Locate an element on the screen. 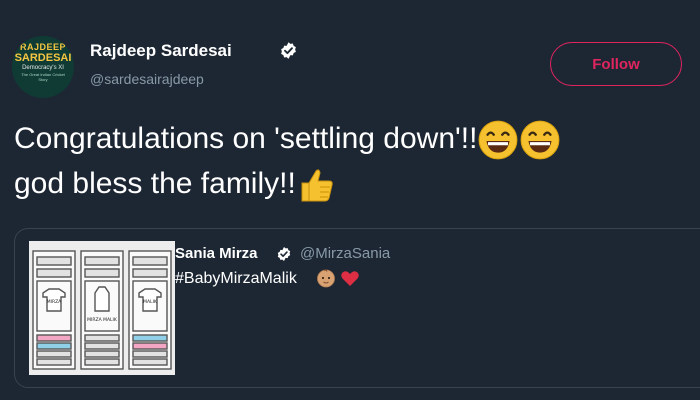 The image size is (700, 400). tweet-text-line2: god bless the family!! is located at coordinates (155, 184).